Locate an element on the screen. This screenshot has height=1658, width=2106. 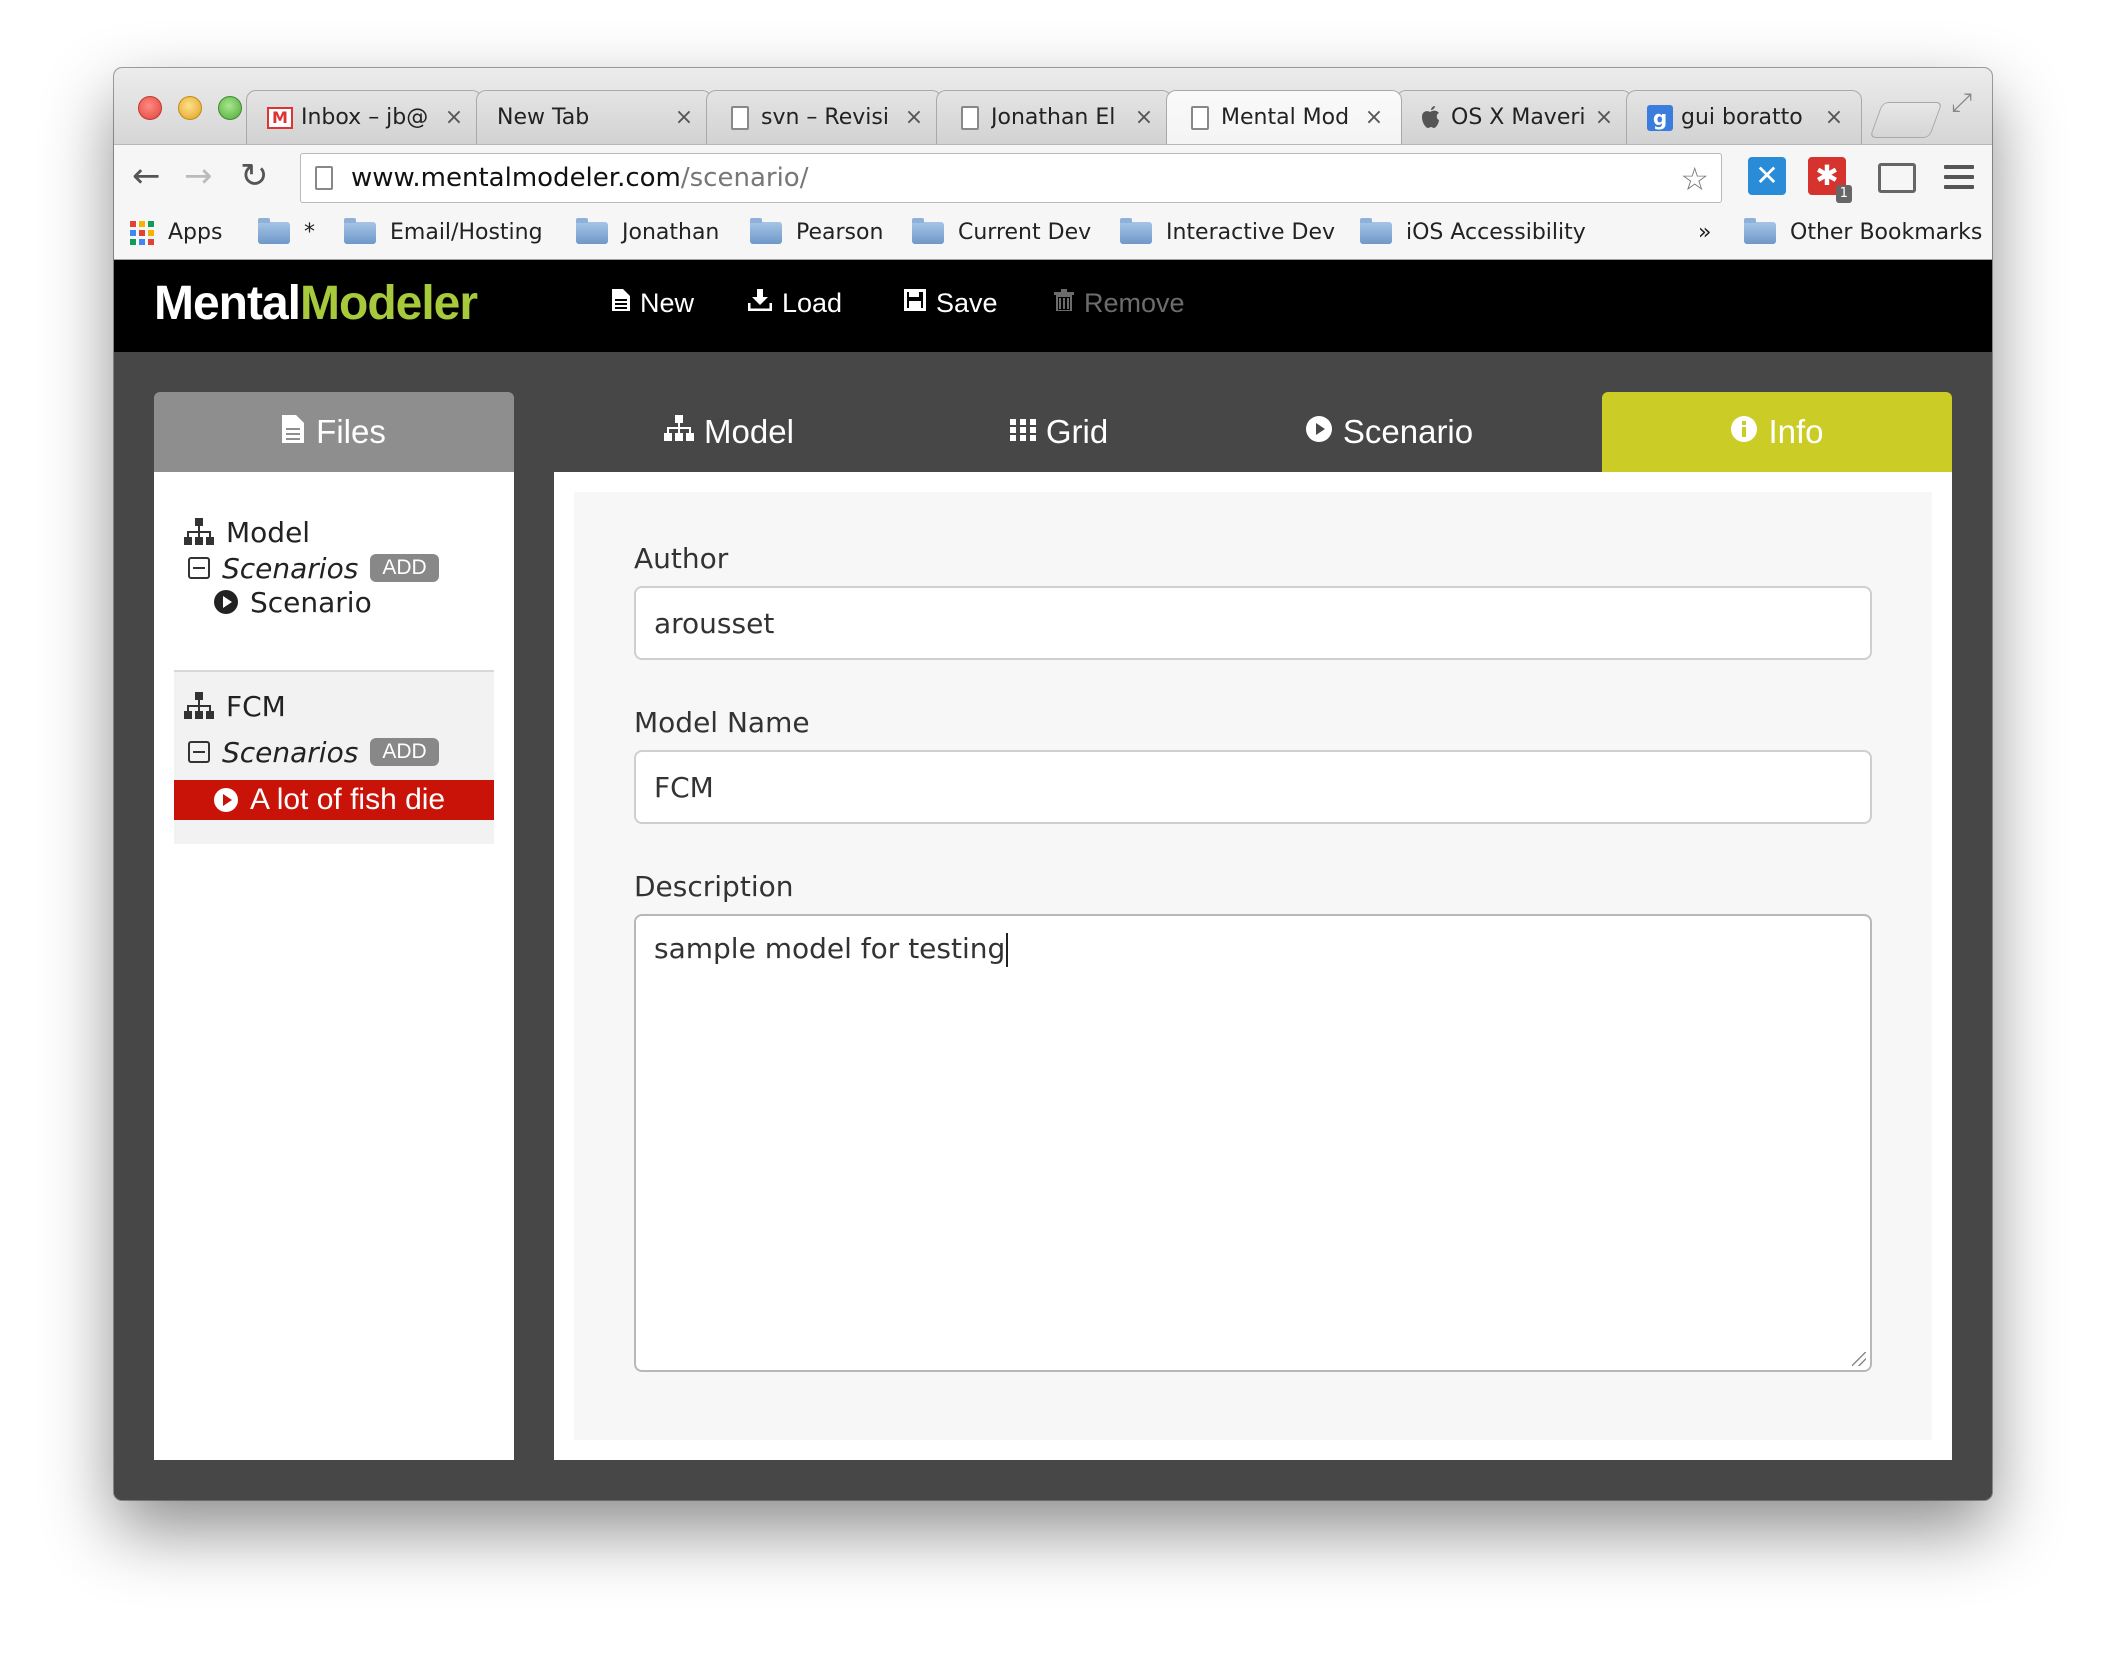
back-icon: ← is located at coordinates (146, 176).